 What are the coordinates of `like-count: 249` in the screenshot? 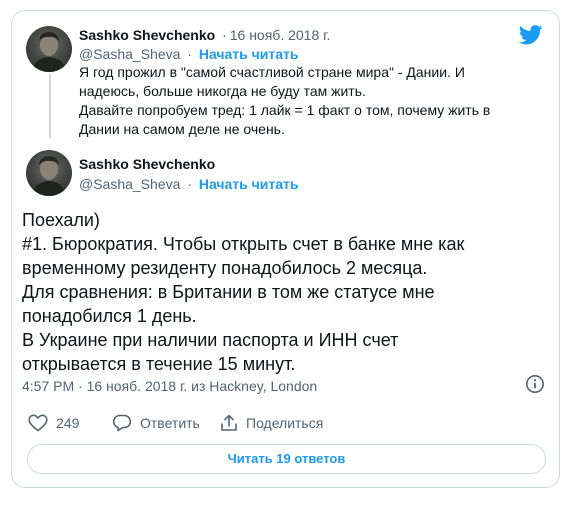 It's located at (68, 423).